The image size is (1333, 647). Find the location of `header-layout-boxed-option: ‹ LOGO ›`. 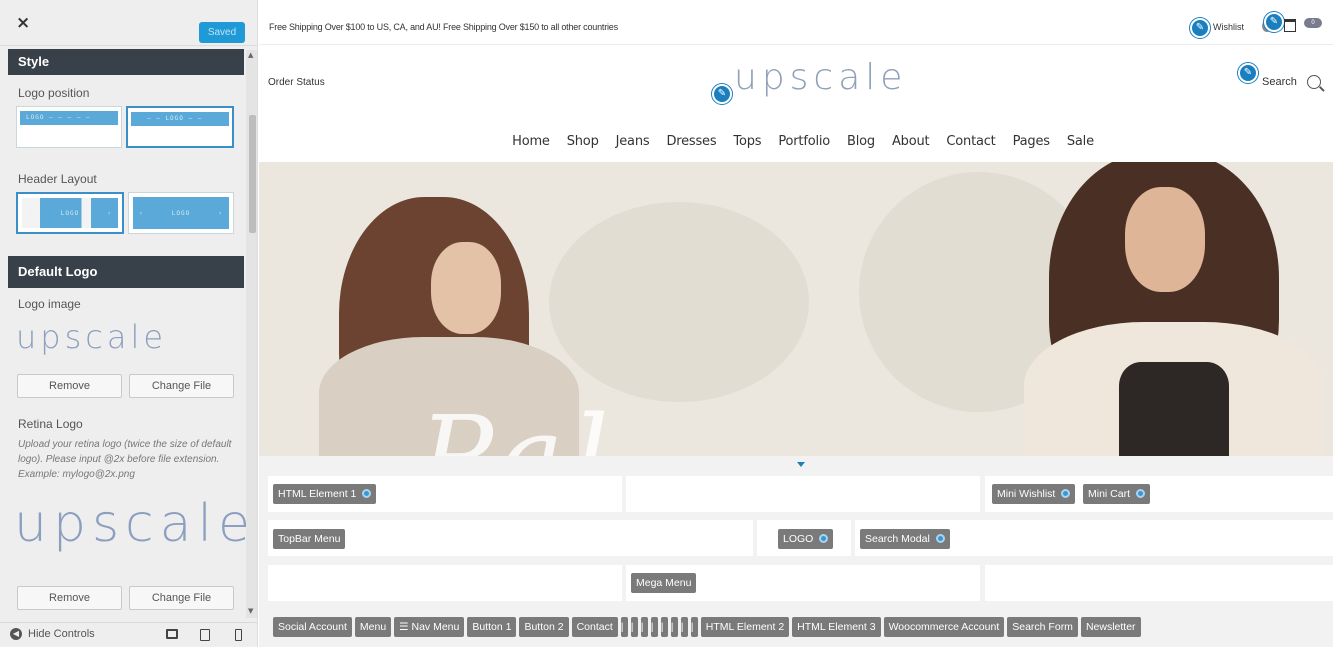

header-layout-boxed-option: ‹ LOGO › is located at coordinates (70, 213).